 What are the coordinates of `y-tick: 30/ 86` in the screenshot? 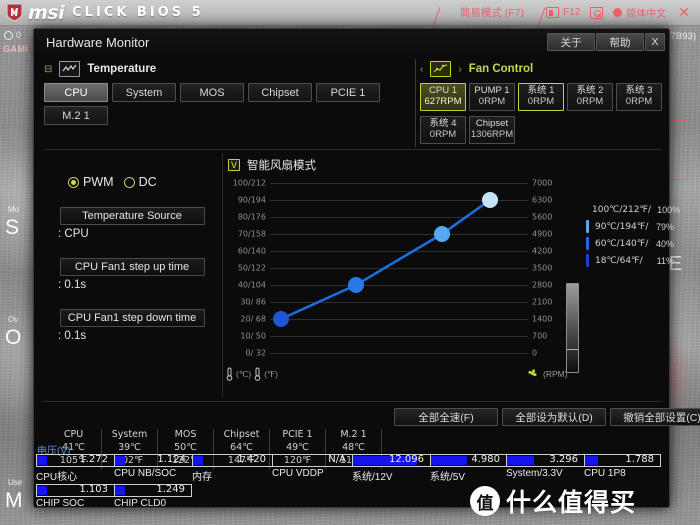 It's located at (253, 302).